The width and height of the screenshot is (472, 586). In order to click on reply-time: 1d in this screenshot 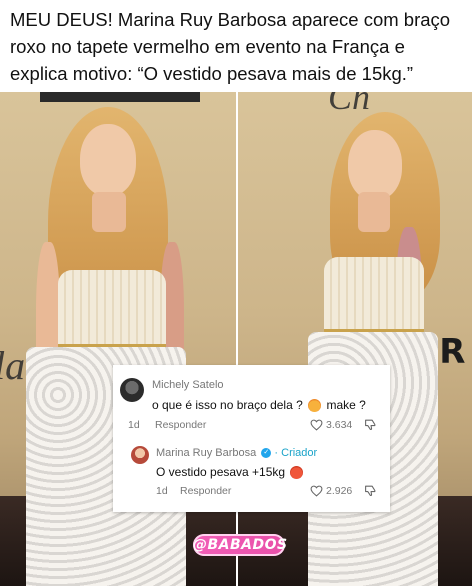, I will do `click(162, 491)`.